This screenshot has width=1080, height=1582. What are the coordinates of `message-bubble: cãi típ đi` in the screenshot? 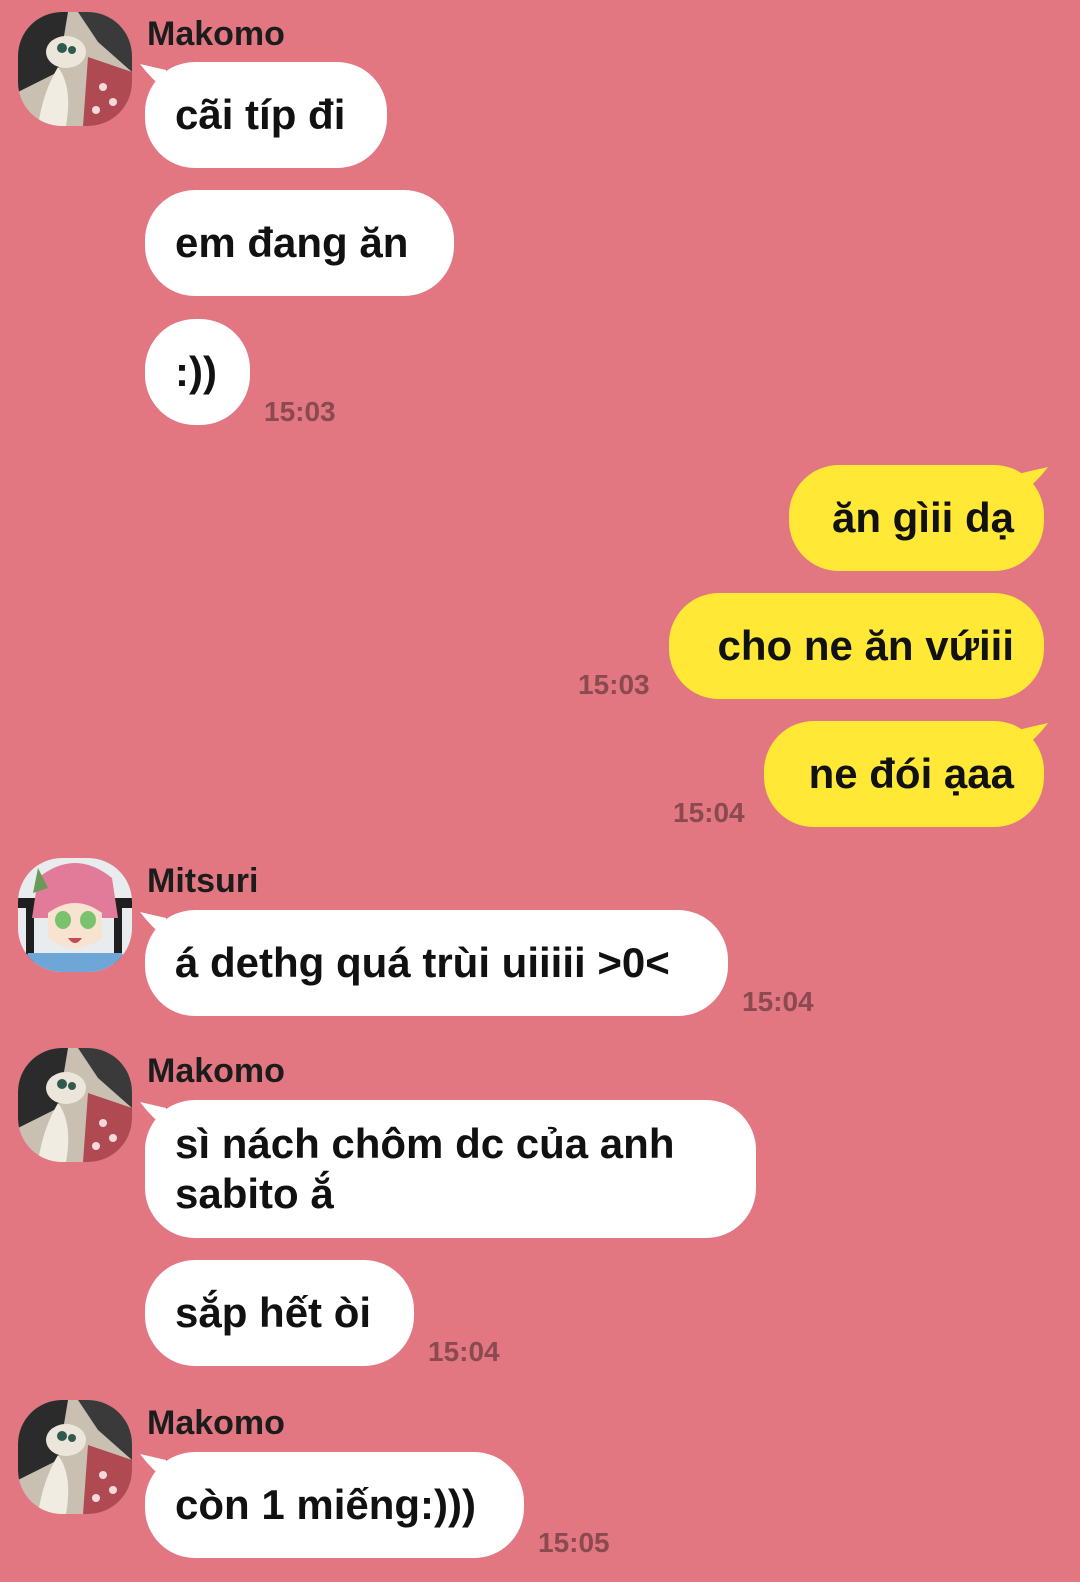 It's located at (266, 115).